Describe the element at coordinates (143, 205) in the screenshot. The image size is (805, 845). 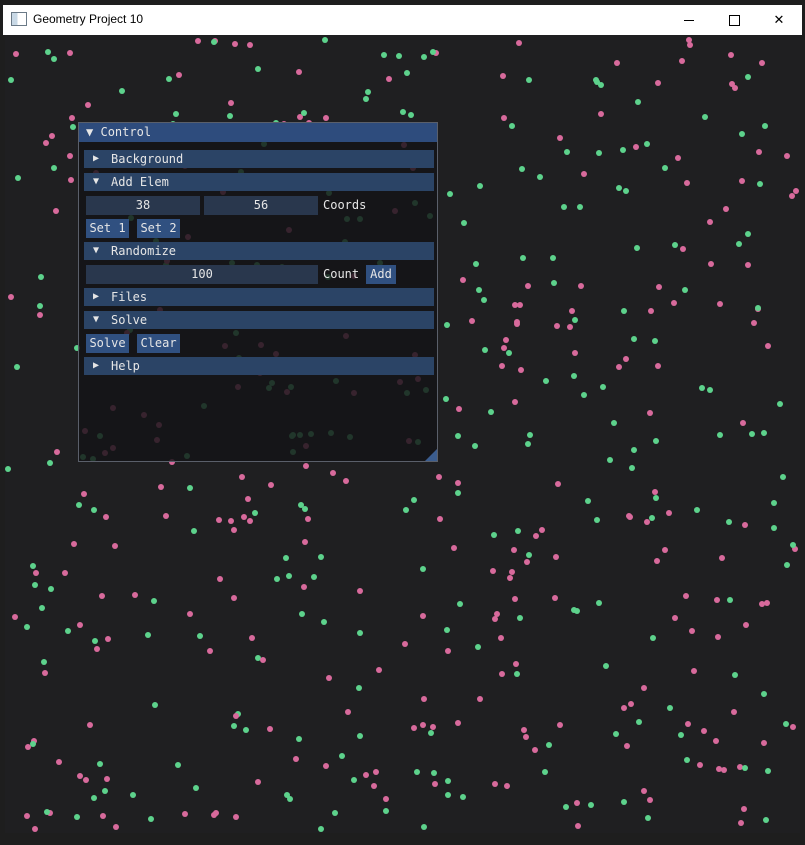
I see `coord-x-input: 38` at that location.